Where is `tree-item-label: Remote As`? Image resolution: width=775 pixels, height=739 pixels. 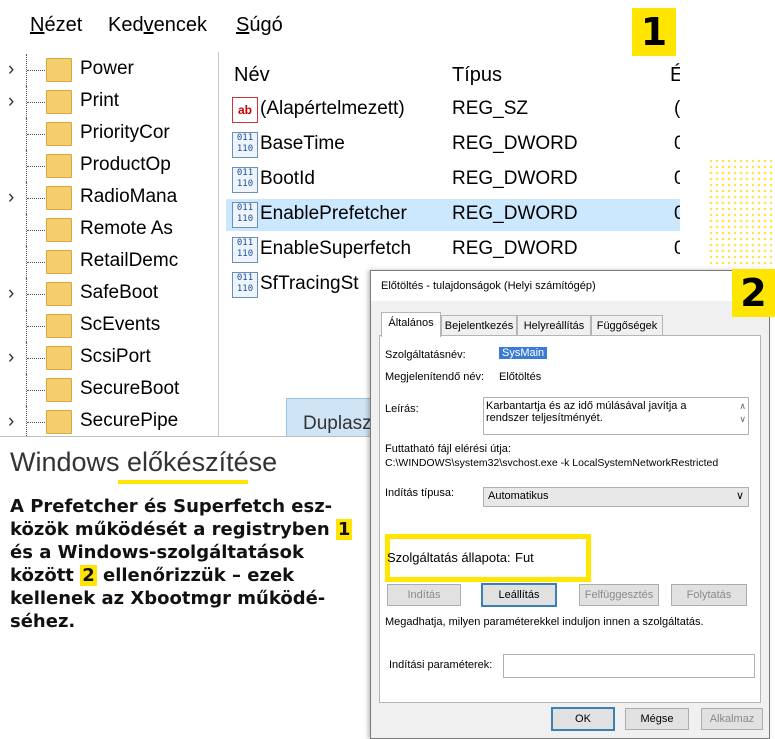
tree-item-label: Remote As is located at coordinates (126, 228).